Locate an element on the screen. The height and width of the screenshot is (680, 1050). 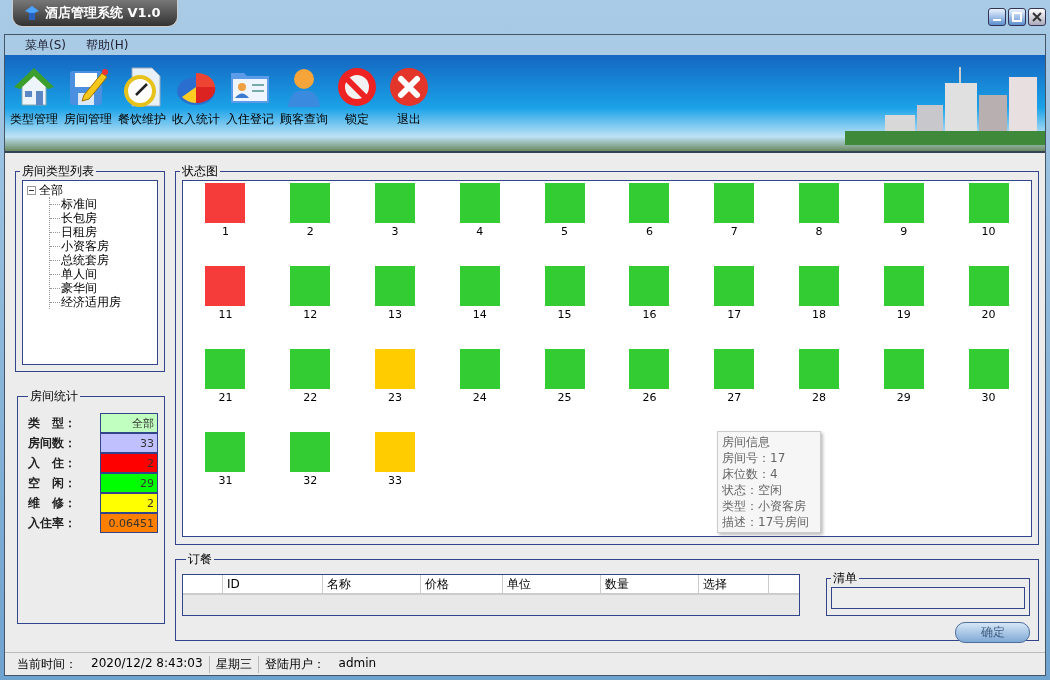
current-time: 2020/12/2 8:43:03 is located at coordinates (147, 663).